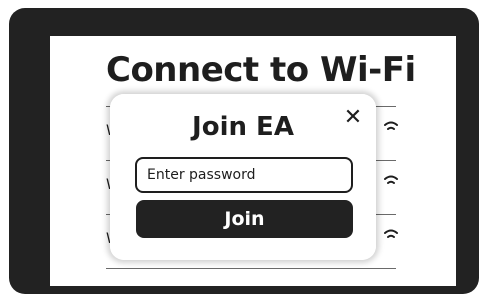 The image size is (482, 296). I want to click on page-title: Connect to Wi-Fi, so click(261, 70).